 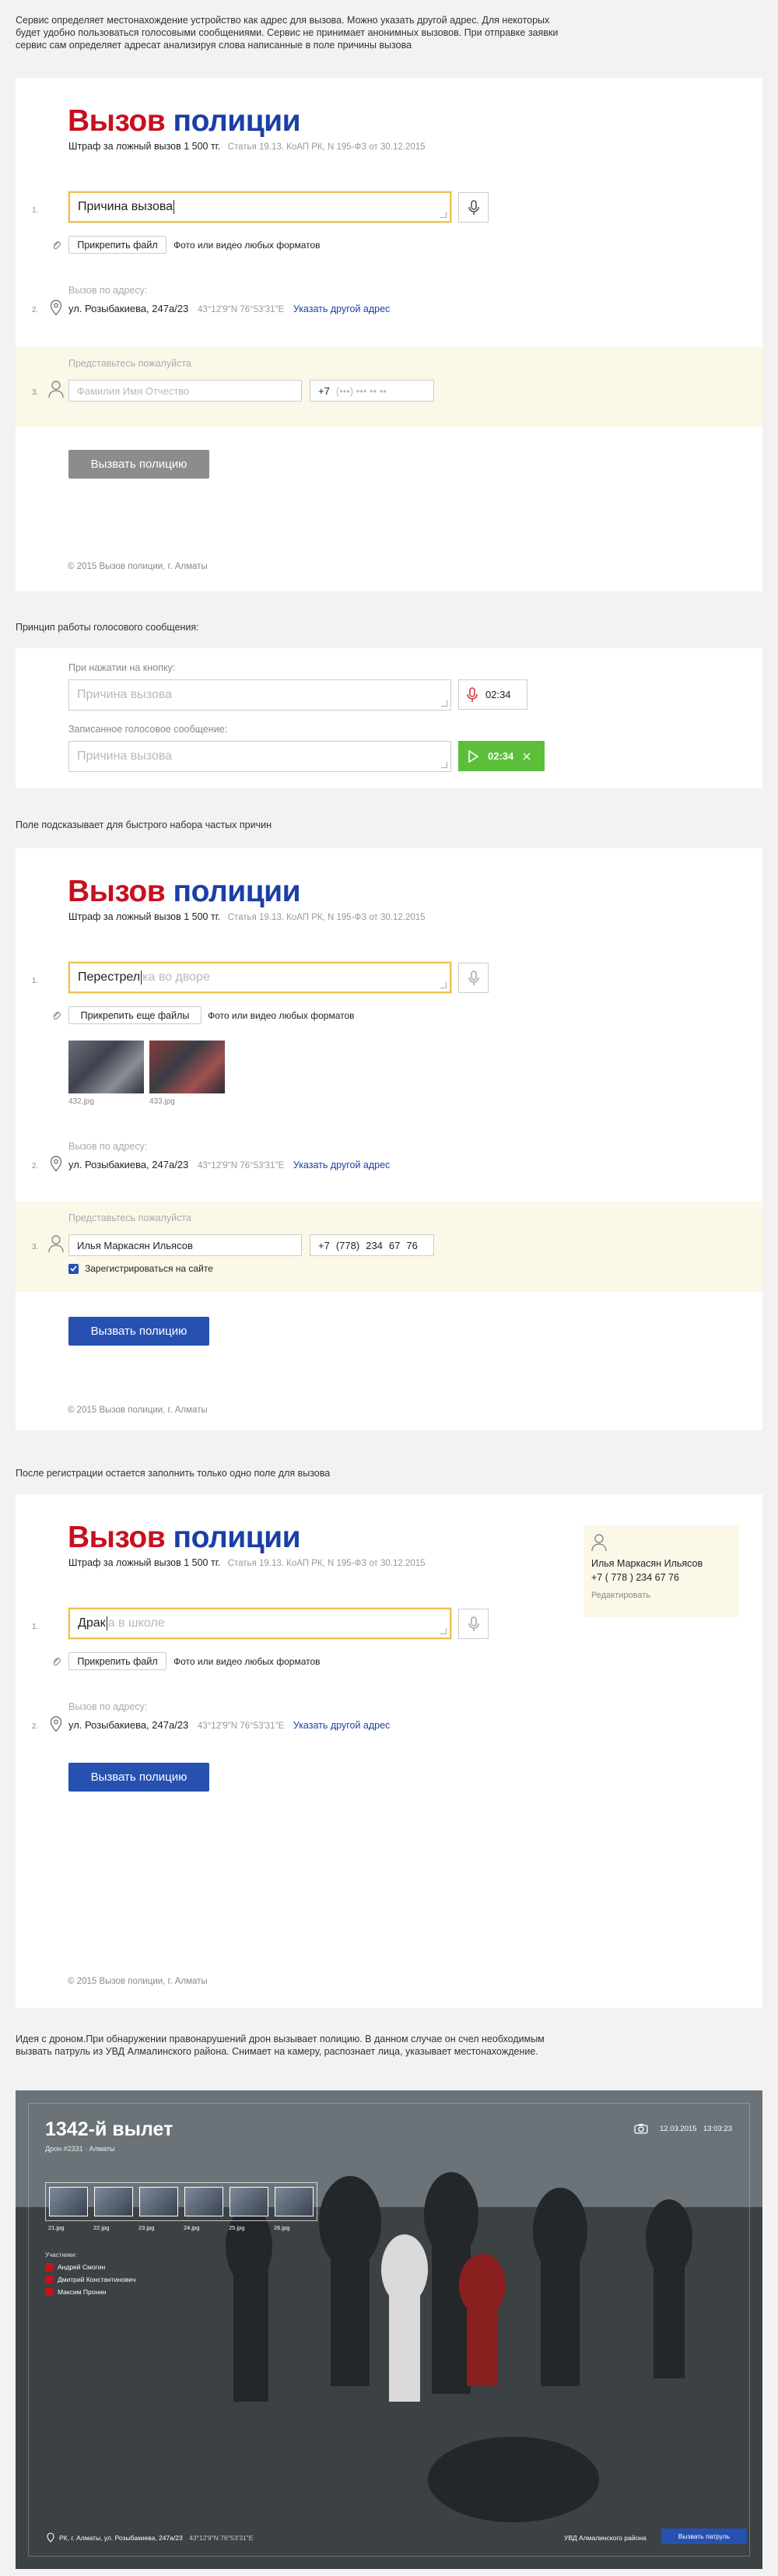 I want to click on voice-reason-input-2: Причина вызова, so click(x=260, y=757).